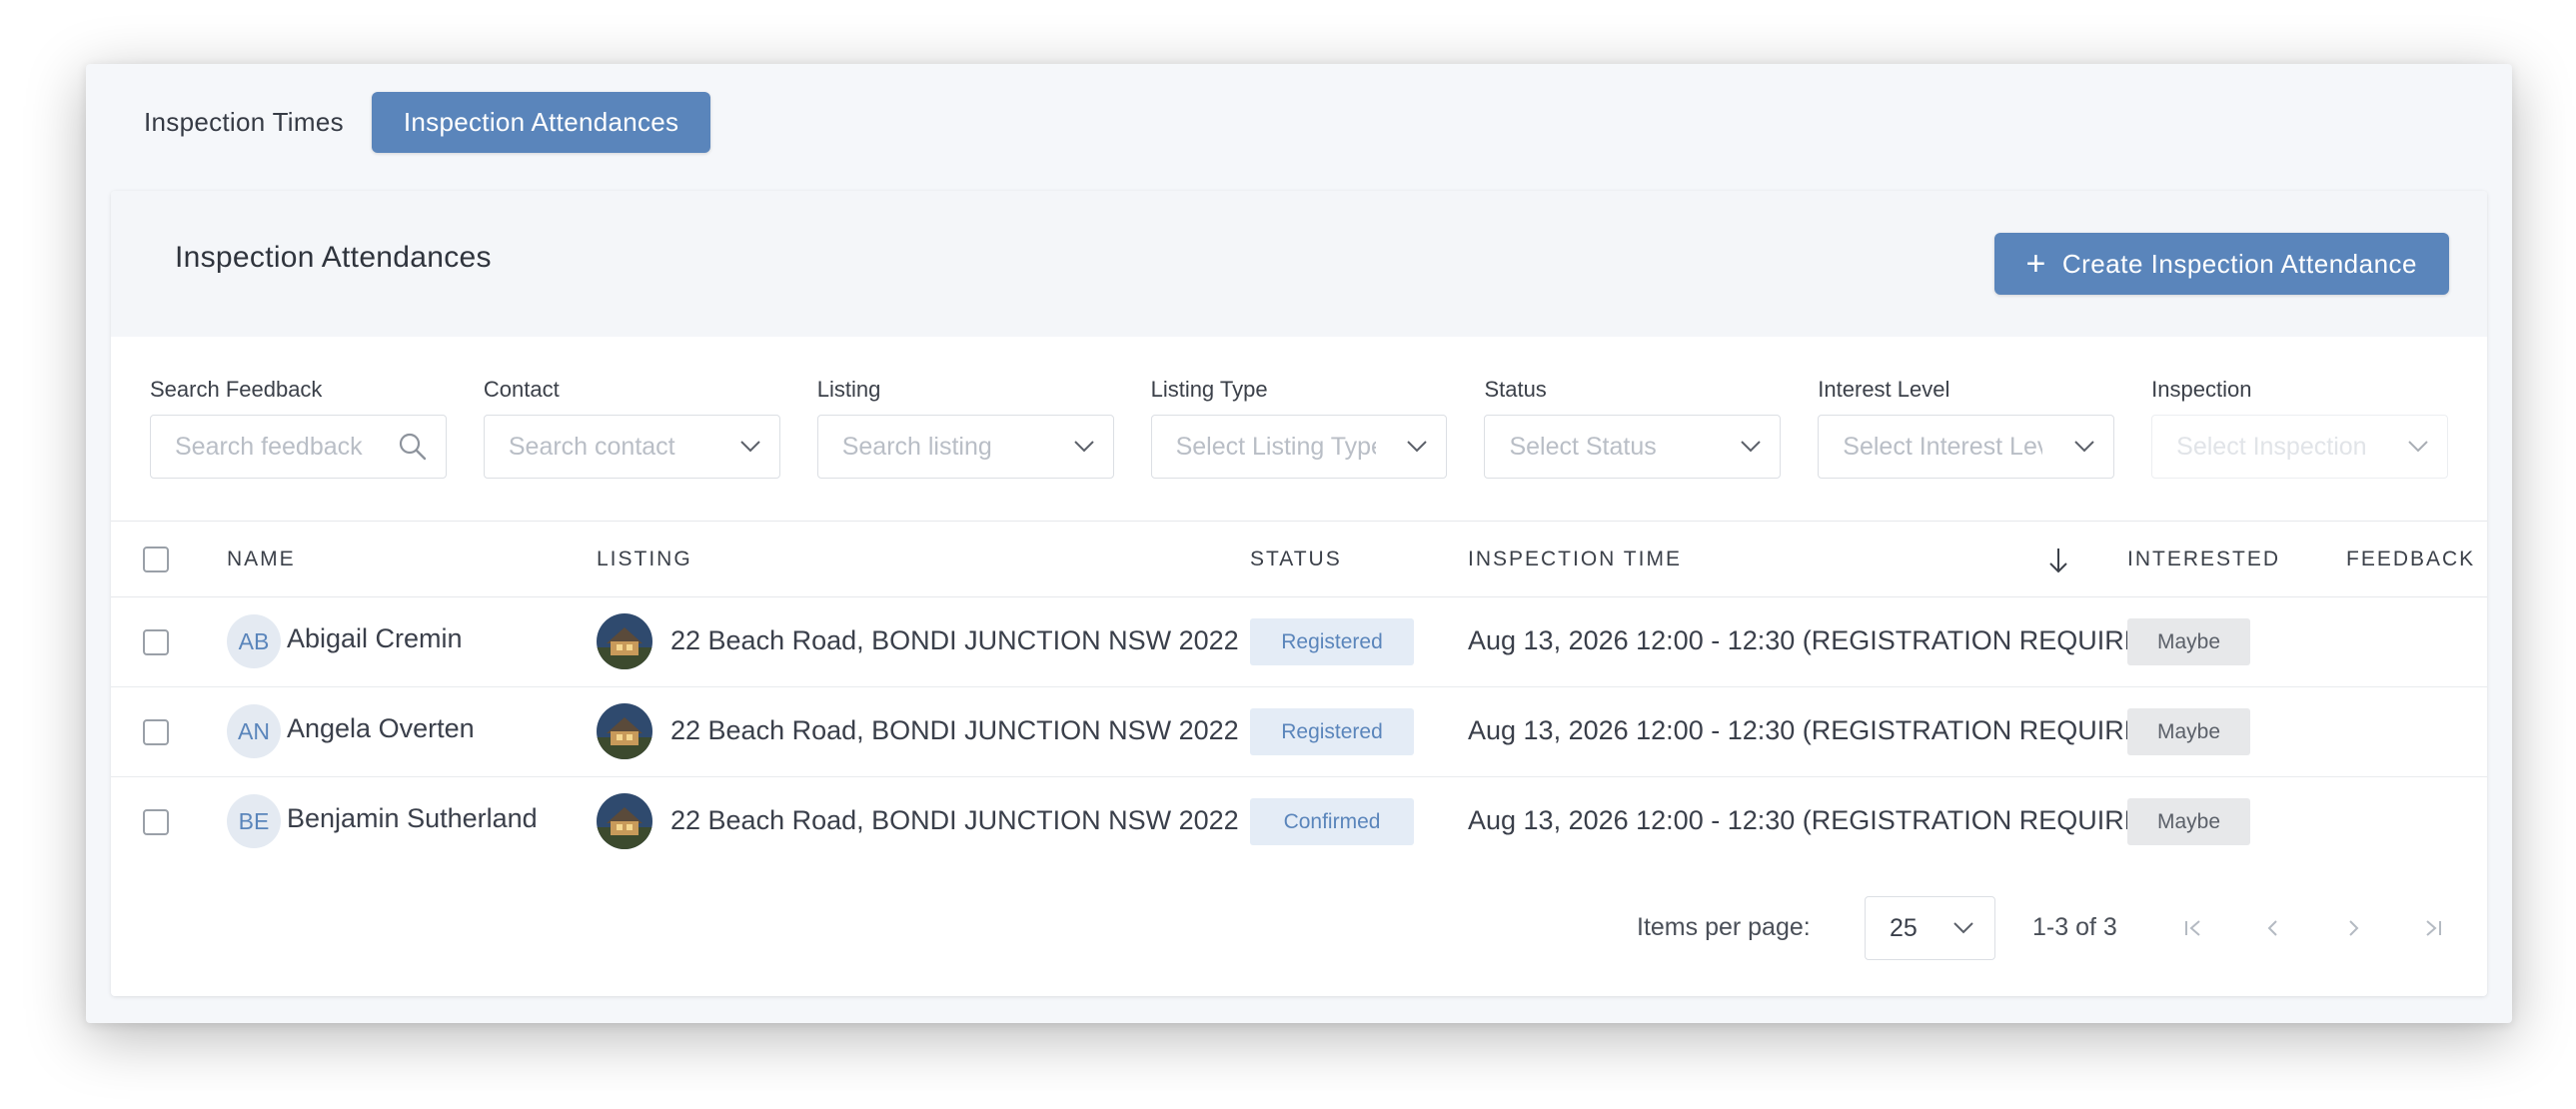 Image resolution: width=2576 pixels, height=1109 pixels. What do you see at coordinates (1930, 928) in the screenshot?
I see `page-size-select: 25` at bounding box center [1930, 928].